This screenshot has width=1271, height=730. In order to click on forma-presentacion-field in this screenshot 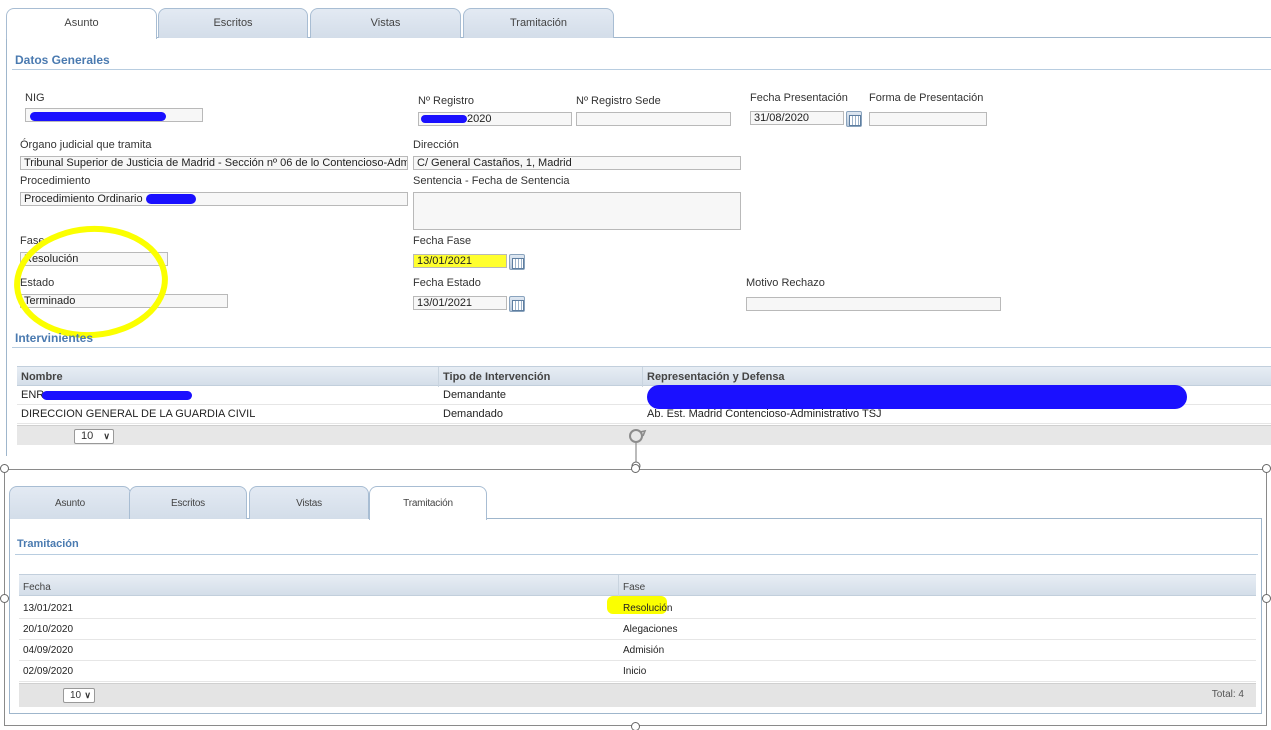, I will do `click(928, 119)`.